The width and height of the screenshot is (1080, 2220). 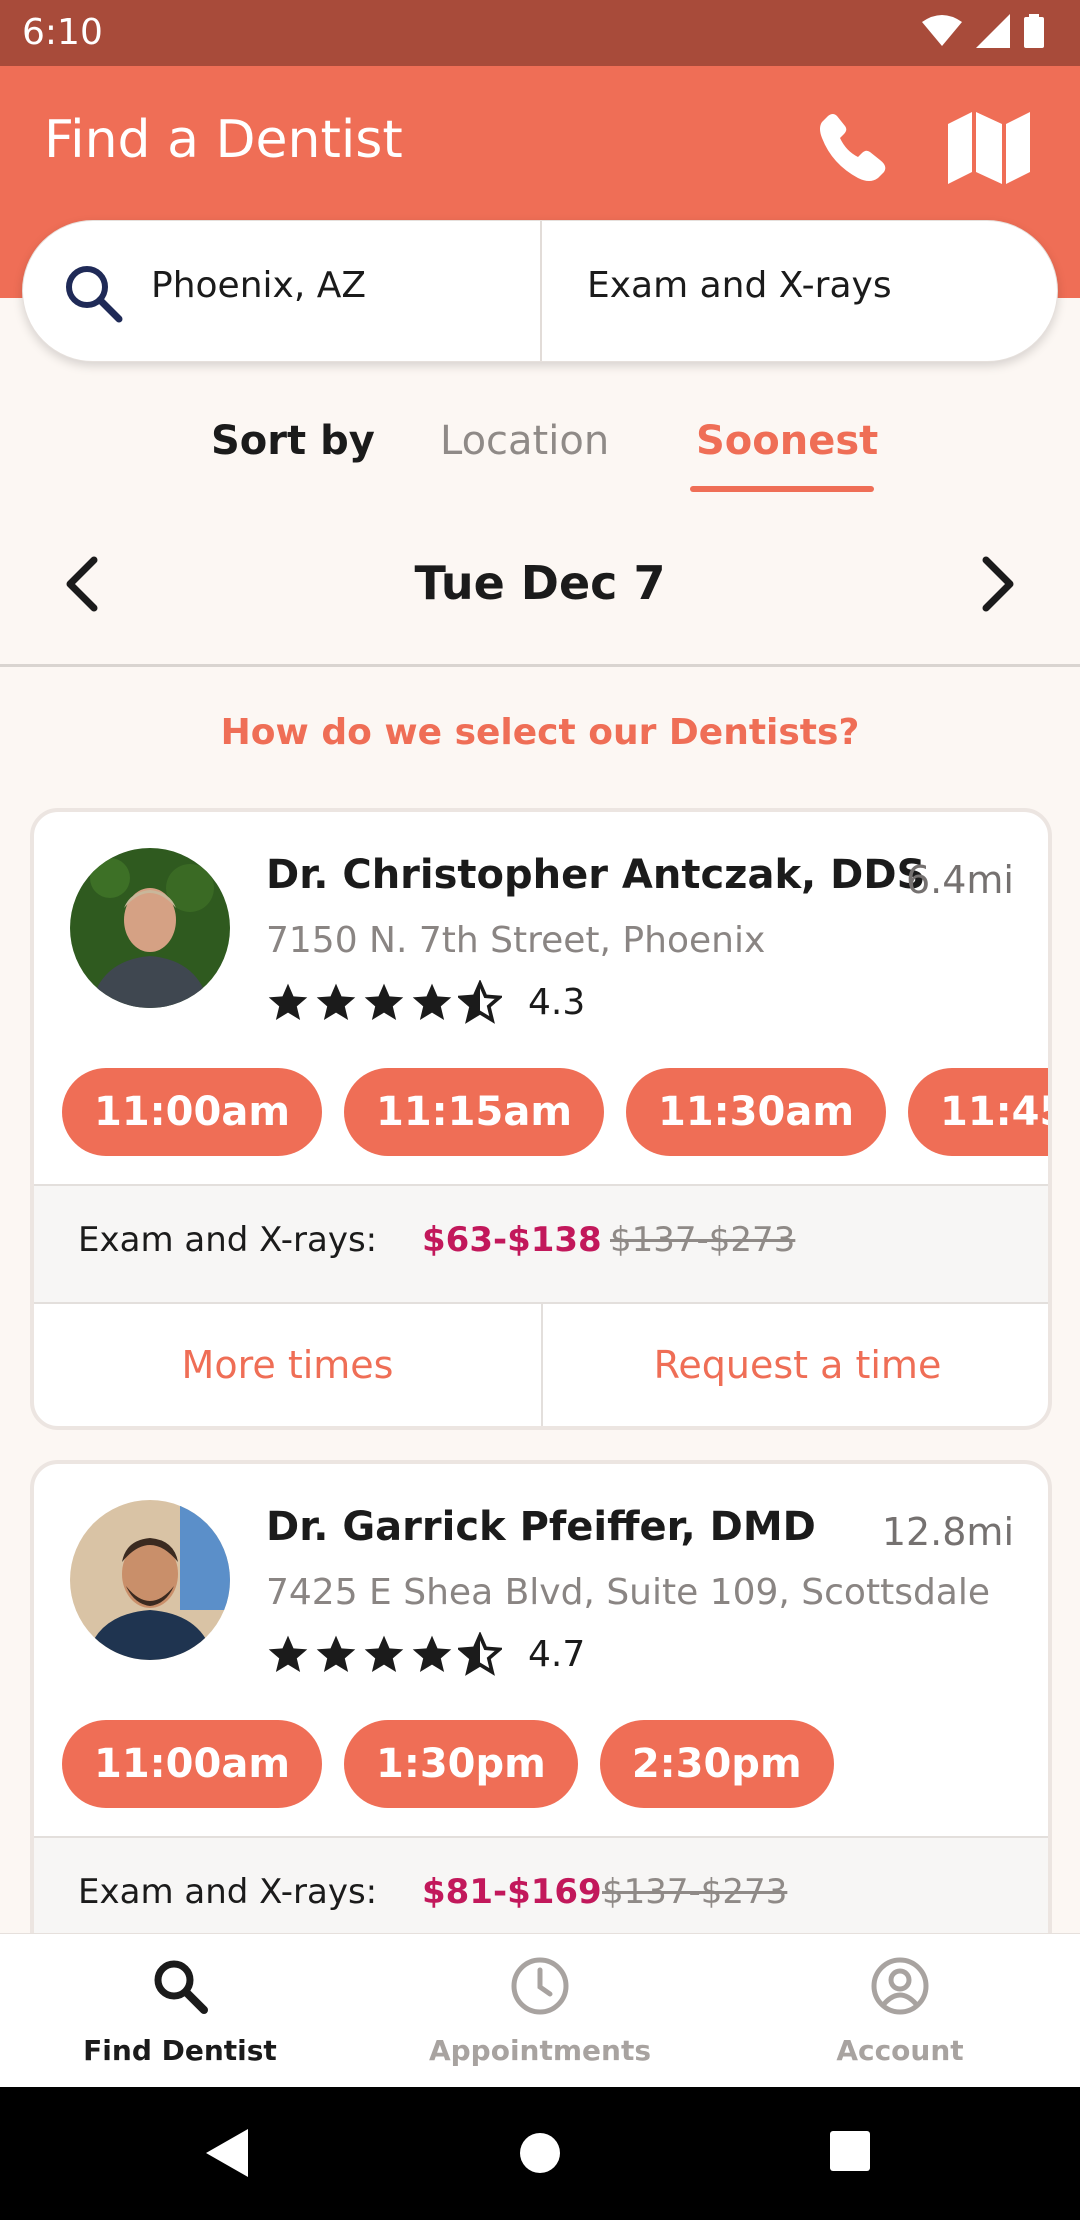 What do you see at coordinates (540, 33) in the screenshot?
I see `status-bar: 6:10` at bounding box center [540, 33].